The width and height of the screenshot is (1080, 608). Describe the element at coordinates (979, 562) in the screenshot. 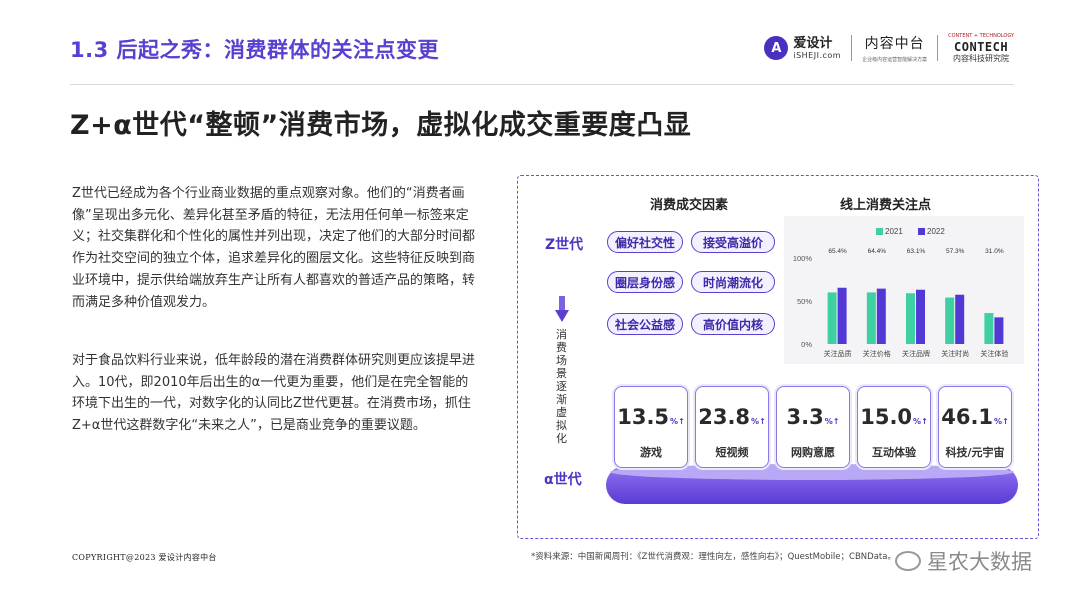

I see `watermark-text: 星农大数据` at that location.